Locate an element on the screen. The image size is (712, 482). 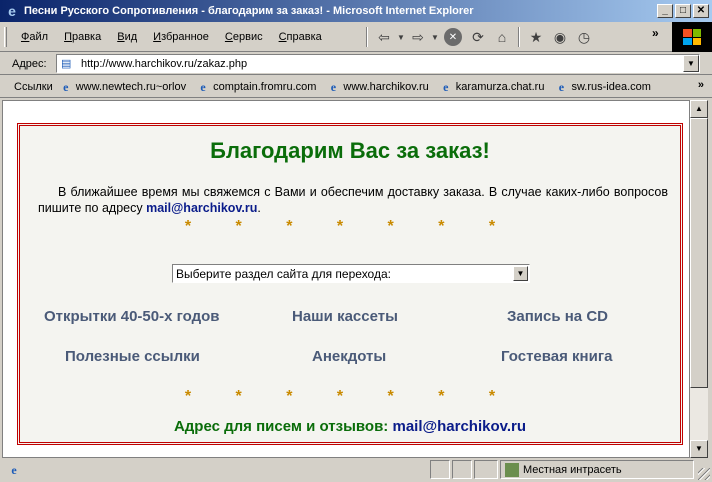
nav-link-cd: Запись на CD is located at coordinates (557, 316).